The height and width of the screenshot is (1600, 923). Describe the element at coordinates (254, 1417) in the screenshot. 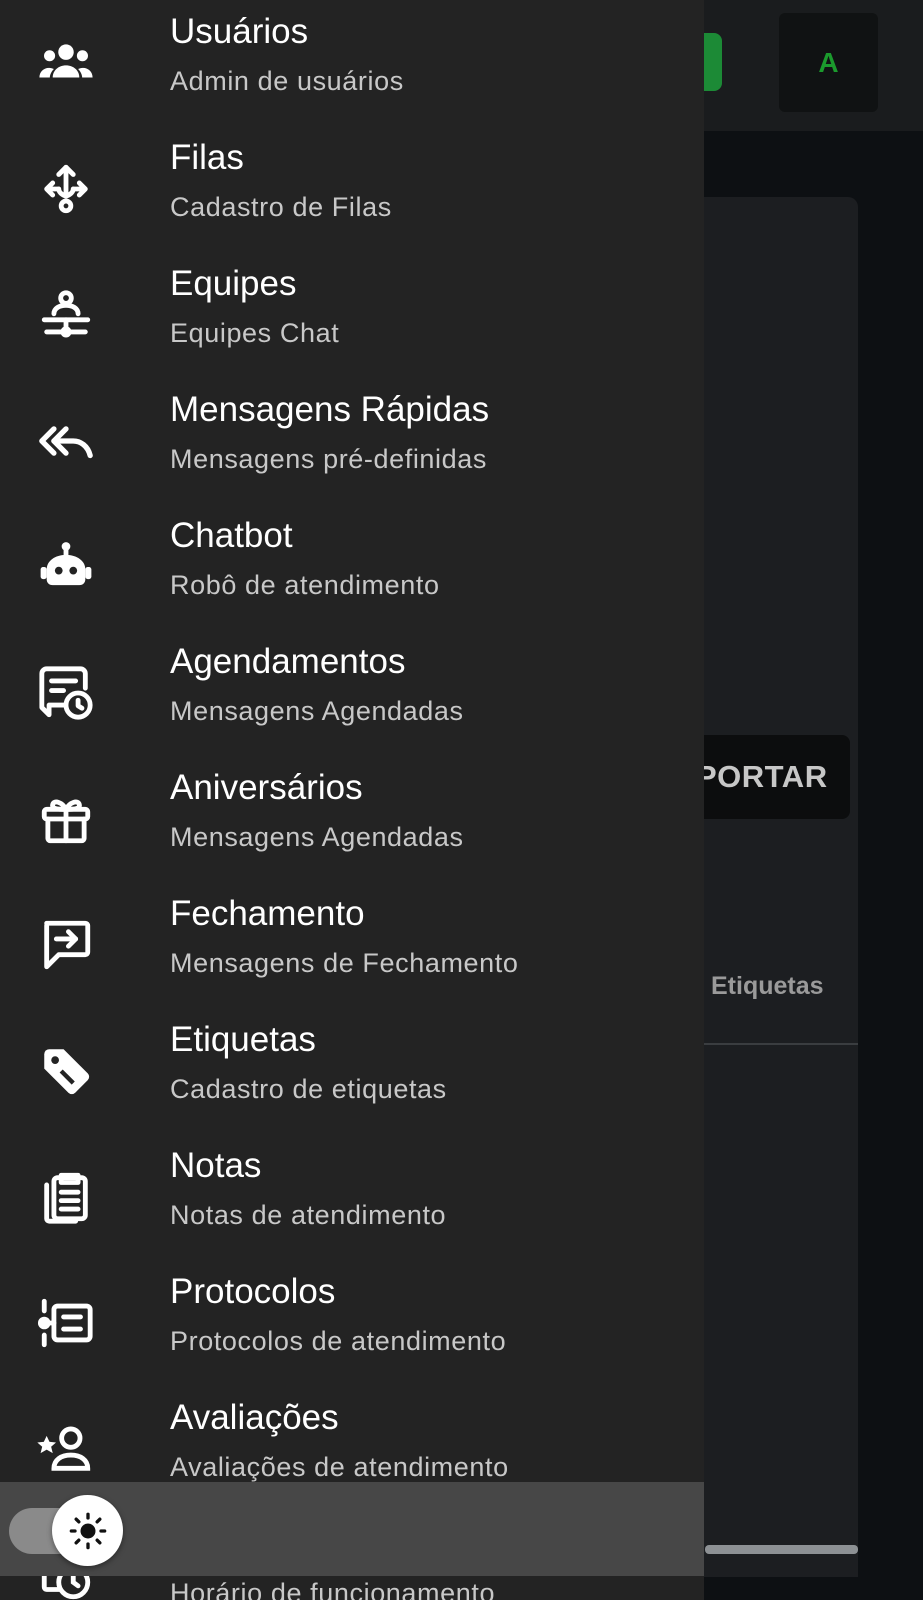

I see `menu-item-title: Avaliações` at that location.